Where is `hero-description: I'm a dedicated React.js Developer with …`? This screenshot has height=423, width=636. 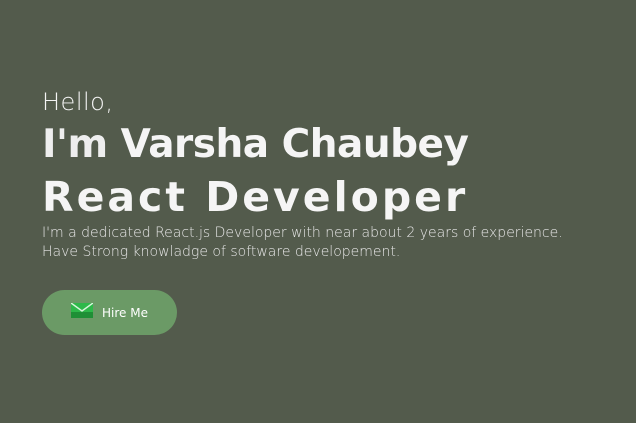 hero-description: I'm a dedicated React.js Developer with … is located at coordinates (339, 243).